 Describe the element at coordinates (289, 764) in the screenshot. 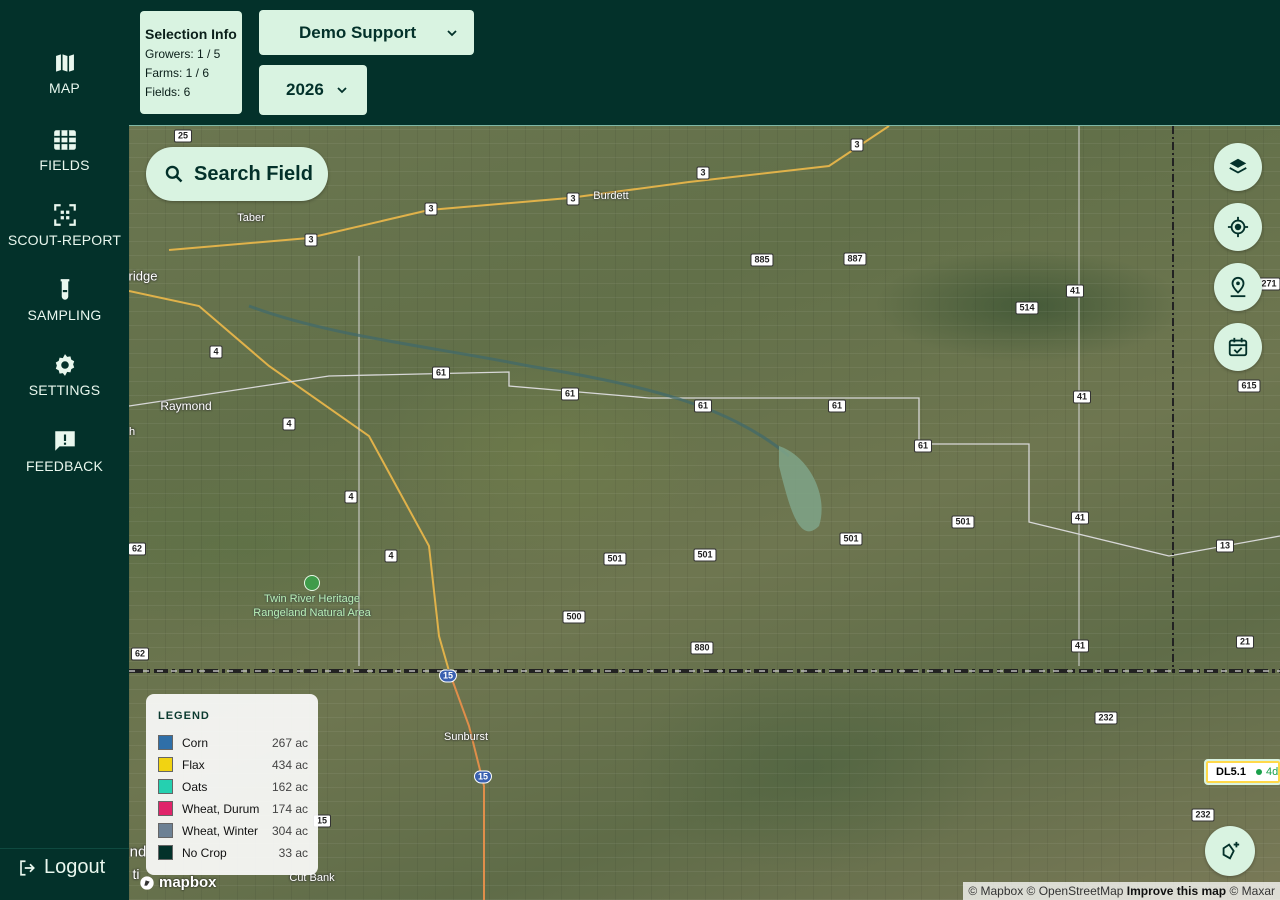

I see `legend-item-acres: 434 ac` at that location.